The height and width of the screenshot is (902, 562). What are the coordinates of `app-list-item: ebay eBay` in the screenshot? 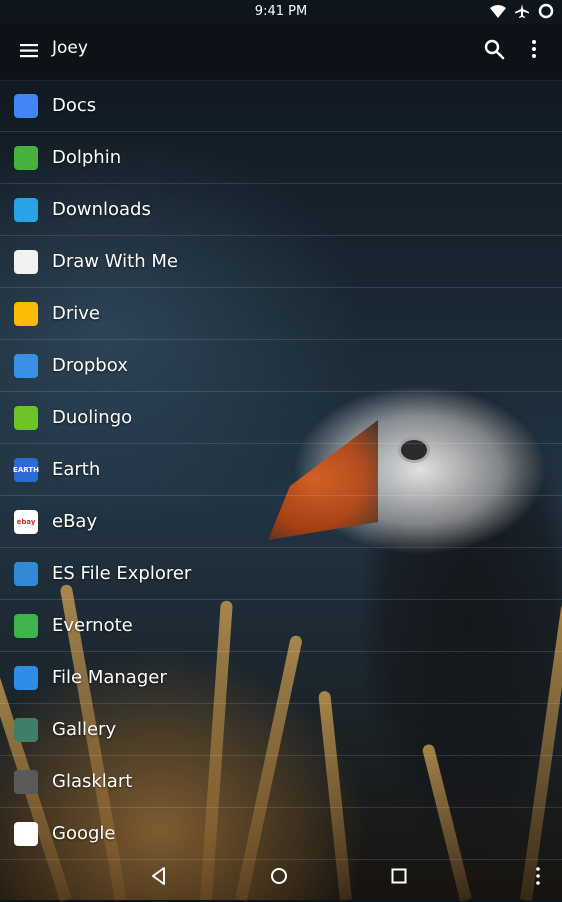 It's located at (281, 522).